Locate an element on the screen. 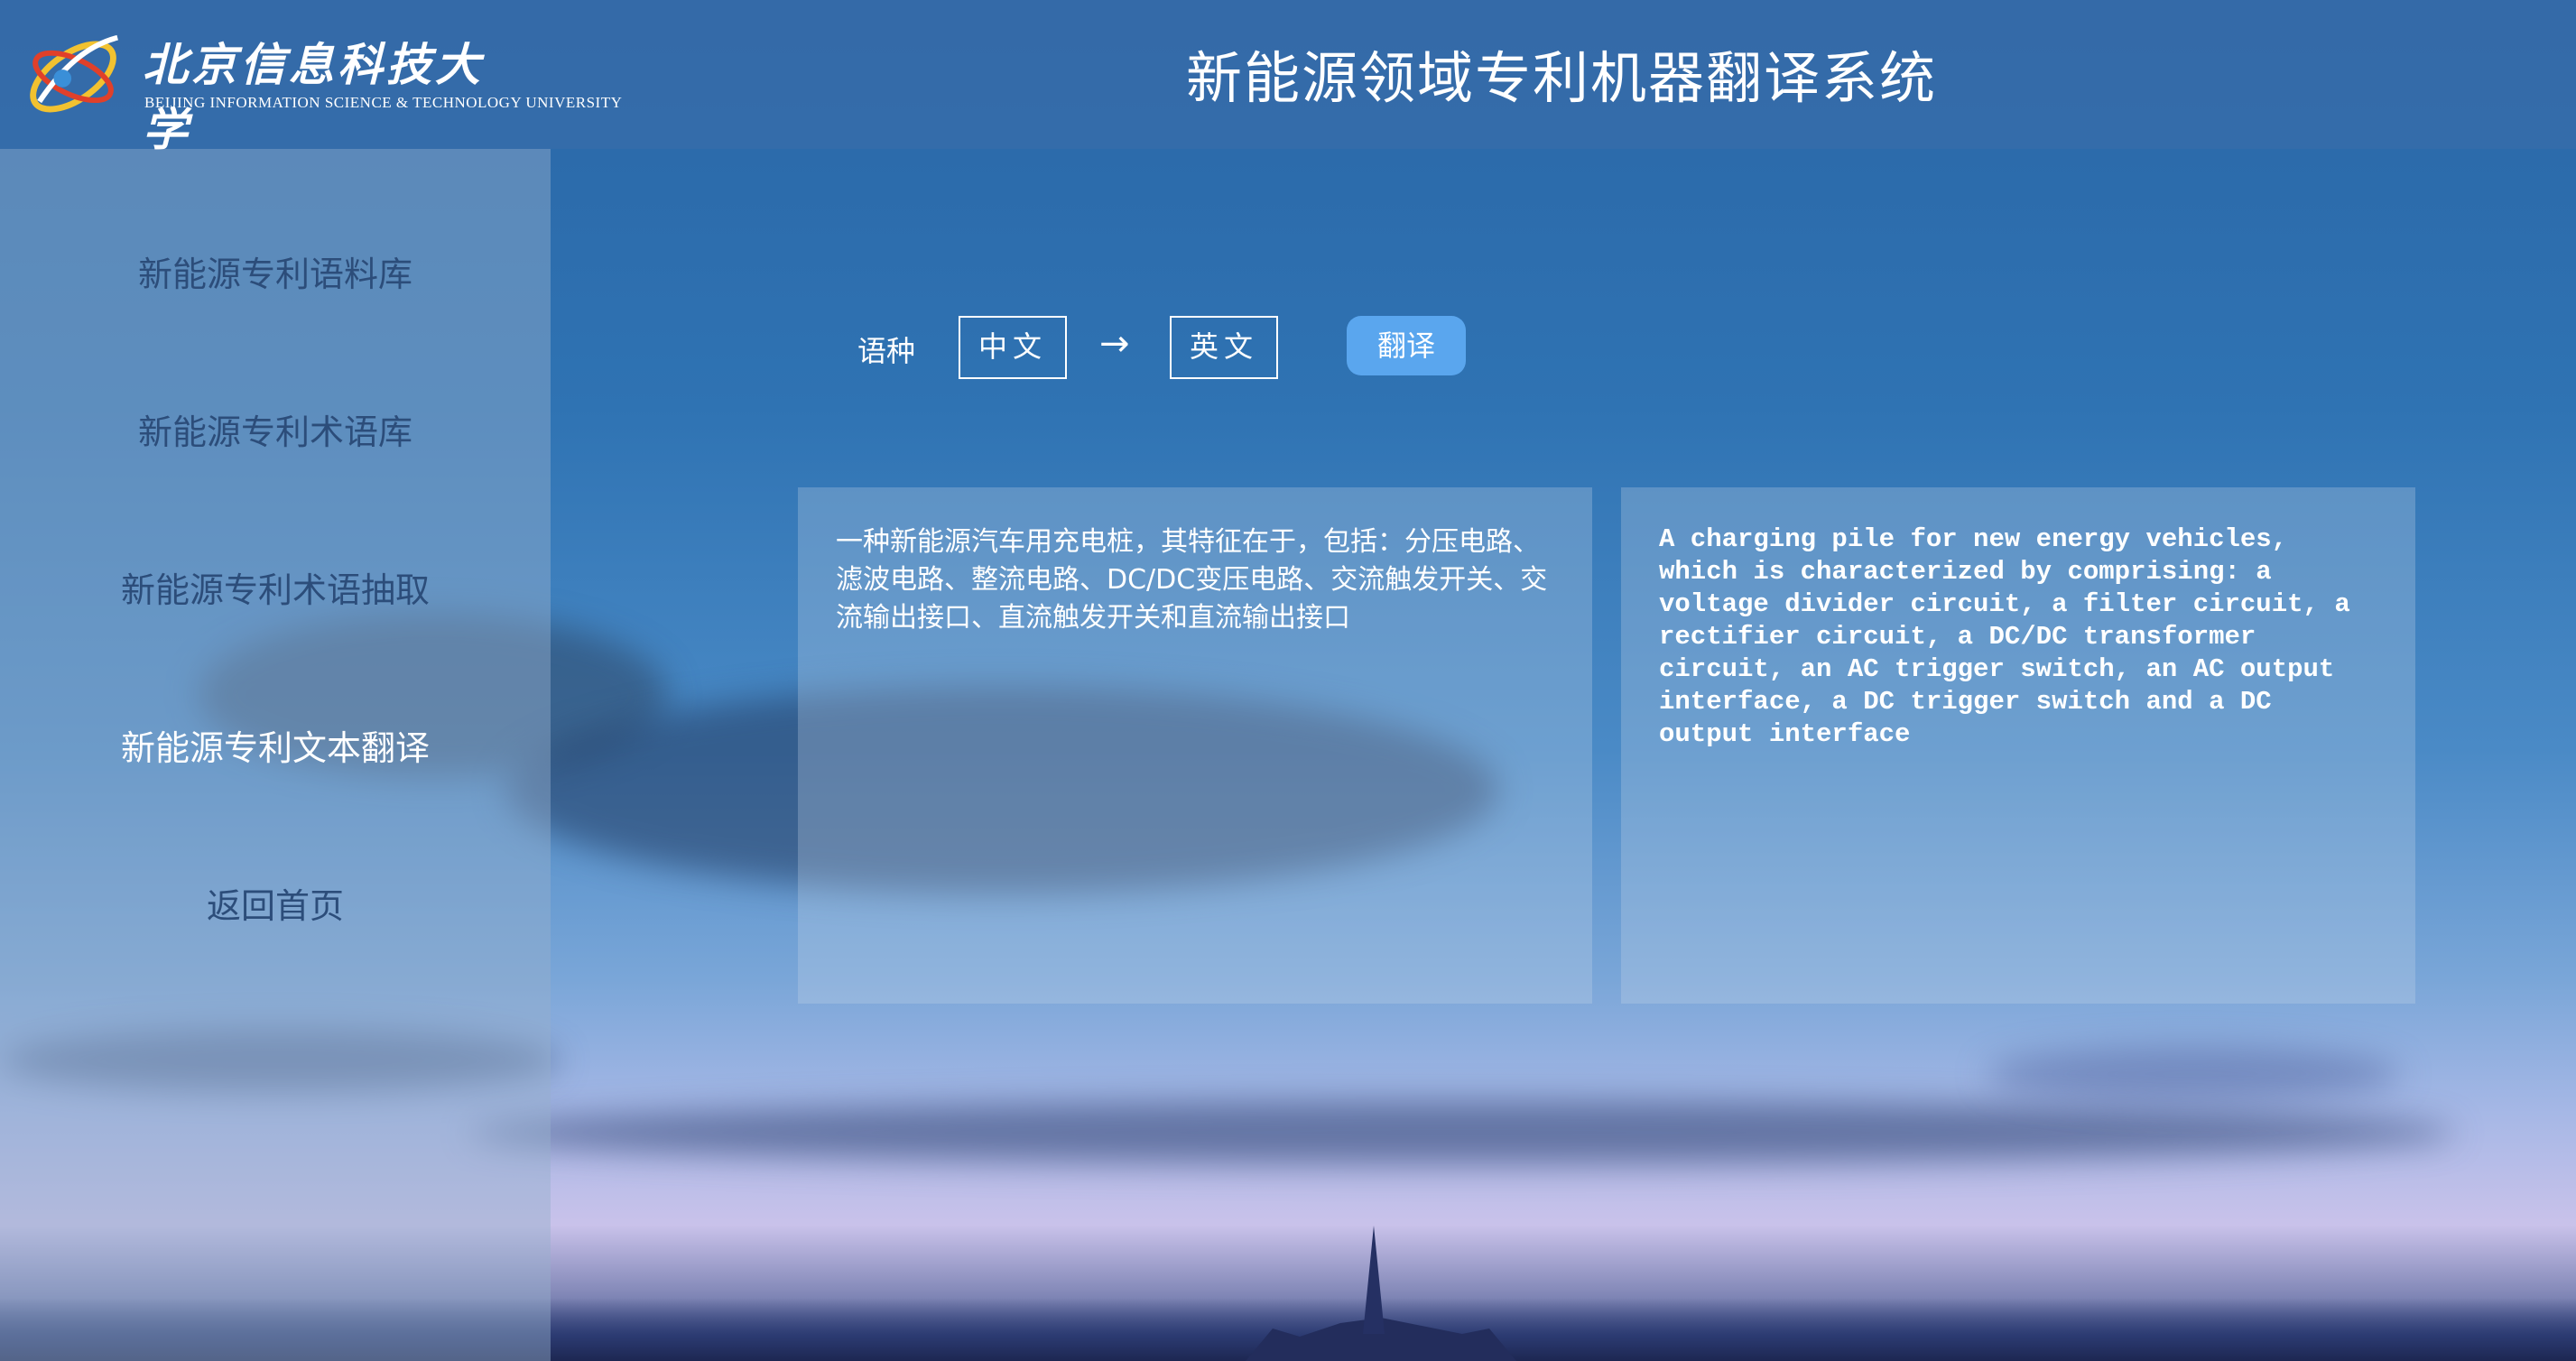 The height and width of the screenshot is (1361, 2576). background-spire is located at coordinates (1374, 1280).